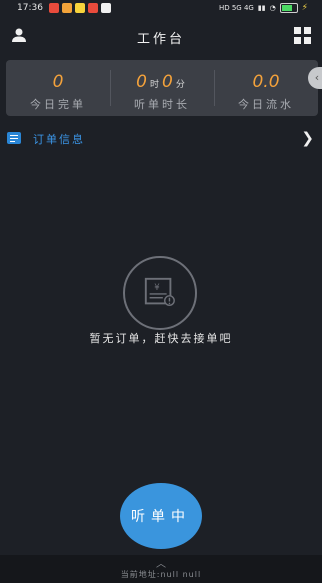  What do you see at coordinates (161, 338) in the screenshot?
I see `empty-orders-message: 暂无订单，赶快去接单吧` at bounding box center [161, 338].